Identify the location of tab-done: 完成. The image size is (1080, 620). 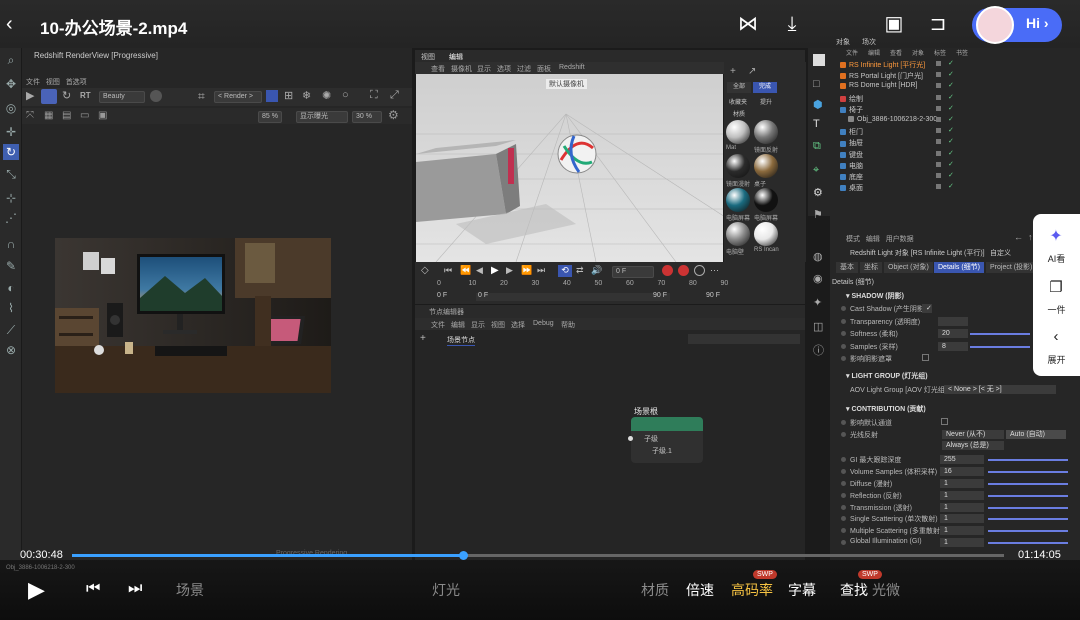
(765, 87).